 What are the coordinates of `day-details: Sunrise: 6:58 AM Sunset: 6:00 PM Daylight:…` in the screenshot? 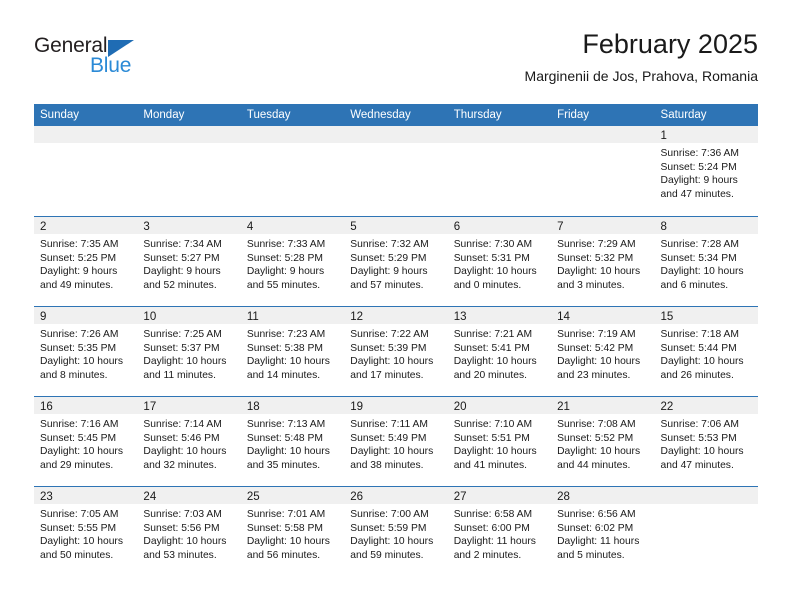 It's located at (499, 533).